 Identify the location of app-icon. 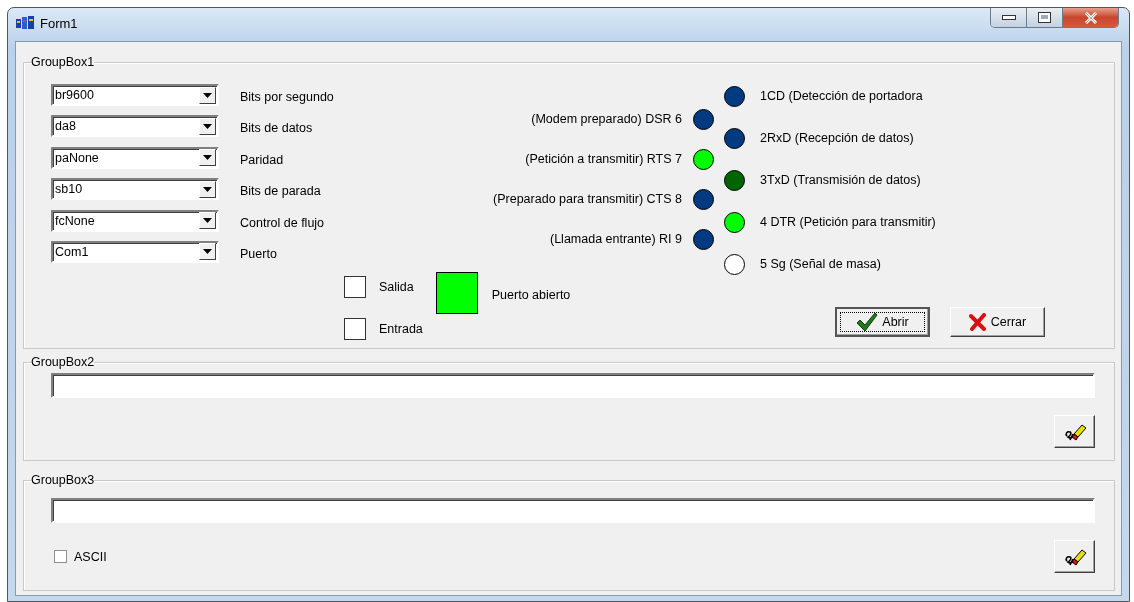
(25, 23).